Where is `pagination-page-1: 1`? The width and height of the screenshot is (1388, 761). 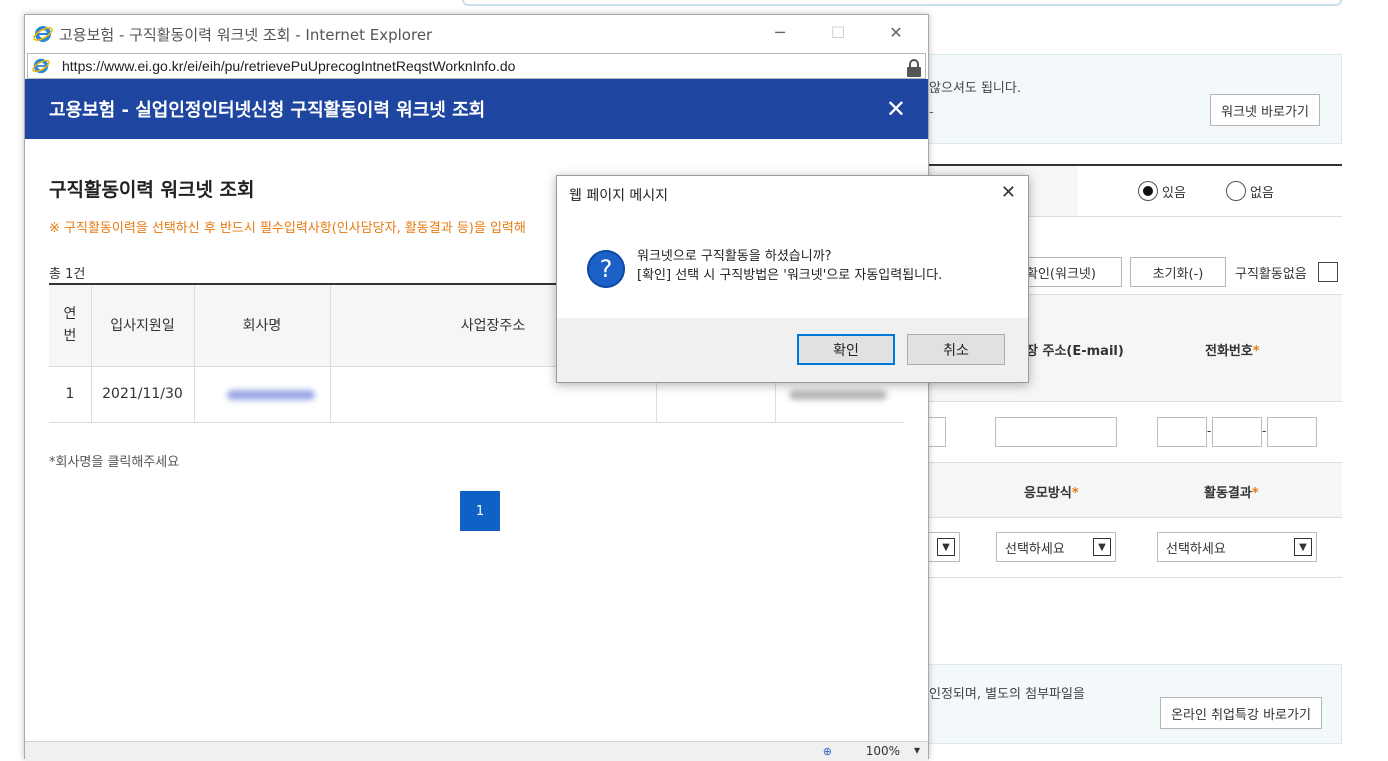 pagination-page-1: 1 is located at coordinates (480, 511).